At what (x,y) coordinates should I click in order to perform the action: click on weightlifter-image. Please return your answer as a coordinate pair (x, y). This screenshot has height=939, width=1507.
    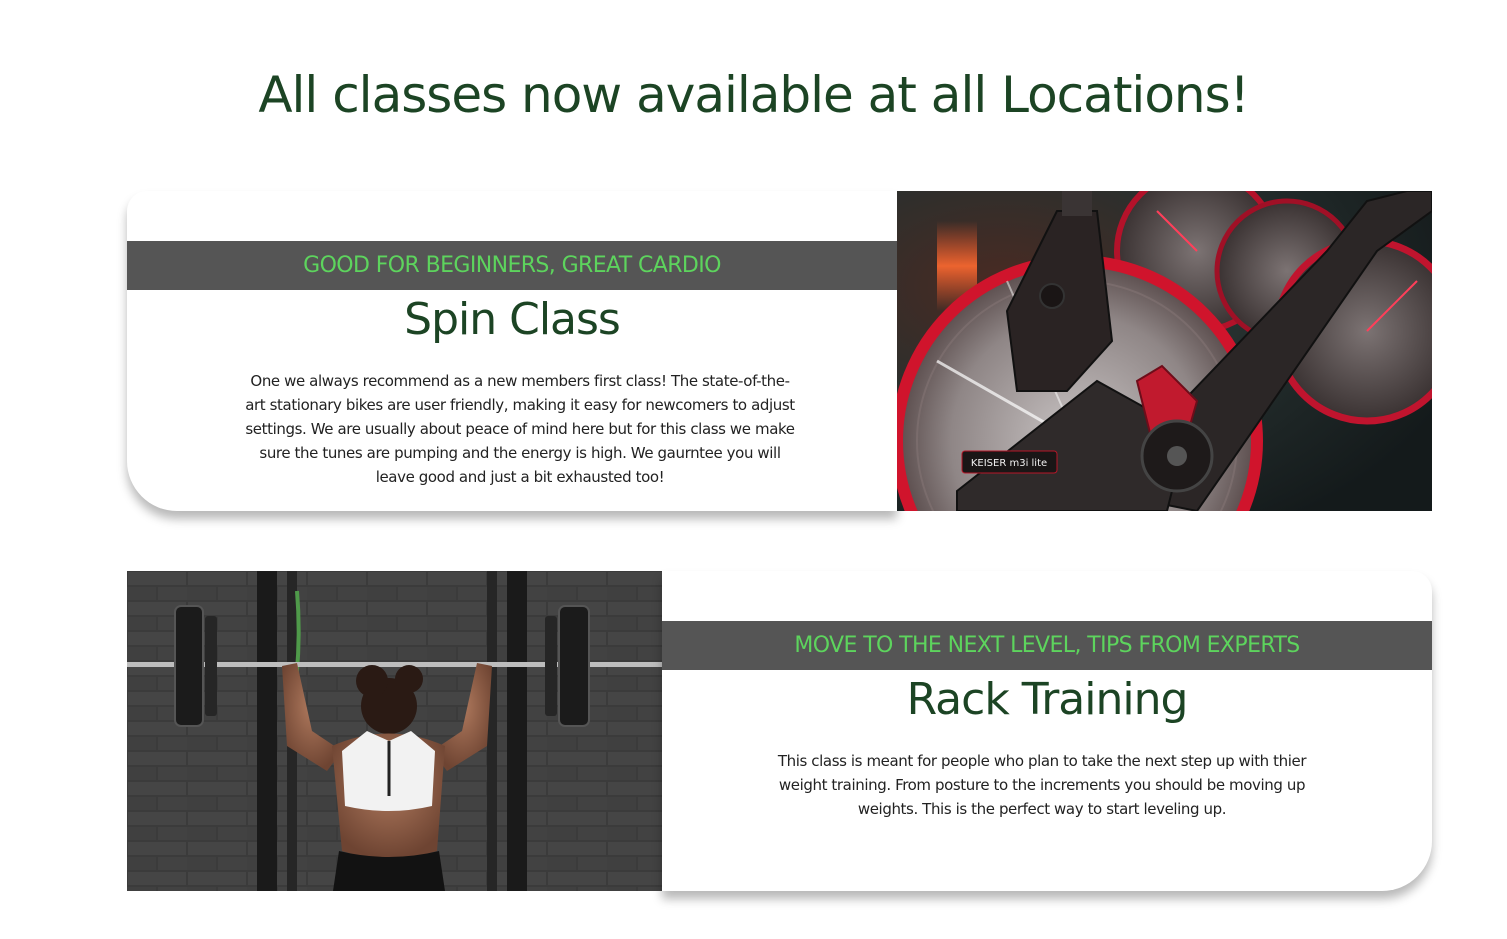
    Looking at the image, I should click on (394, 731).